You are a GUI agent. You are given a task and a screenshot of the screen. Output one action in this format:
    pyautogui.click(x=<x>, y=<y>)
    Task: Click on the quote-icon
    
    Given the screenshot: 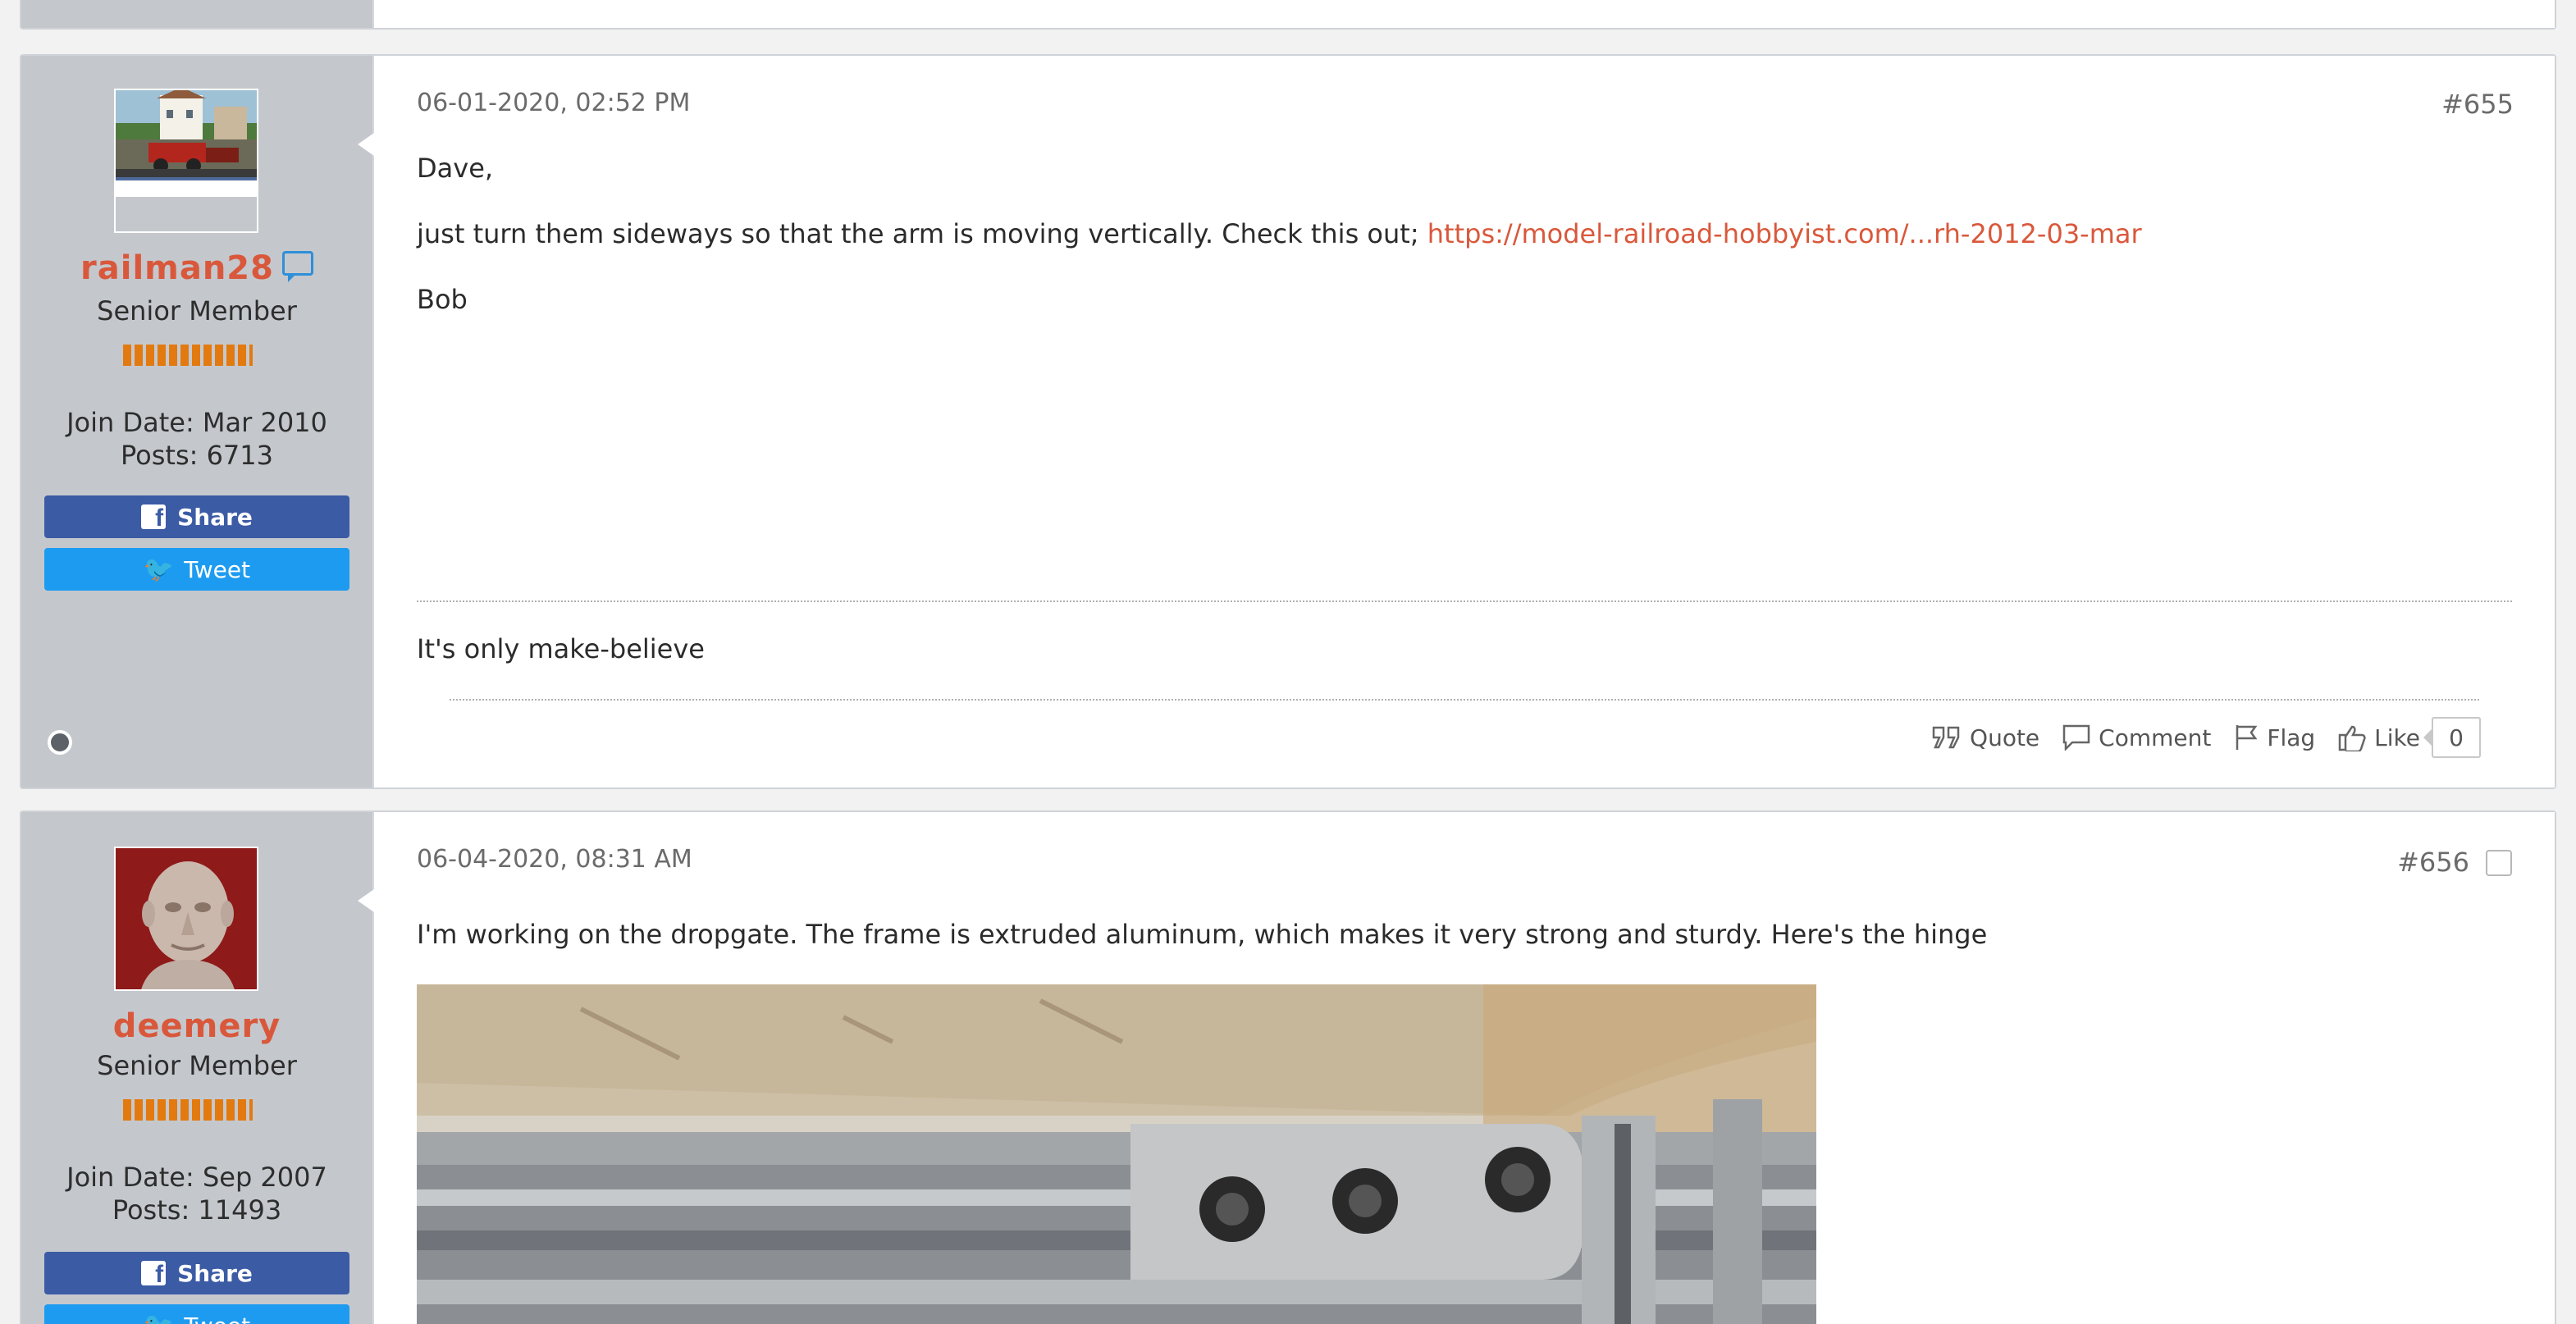 What is the action you would take?
    pyautogui.click(x=1946, y=737)
    